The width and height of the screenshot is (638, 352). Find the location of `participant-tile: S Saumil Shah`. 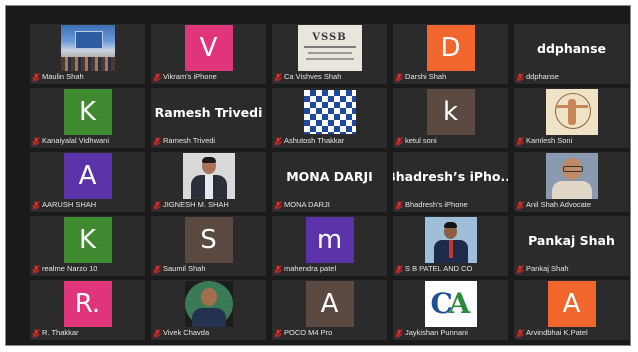

participant-tile: S Saumil Shah is located at coordinates (208, 246).